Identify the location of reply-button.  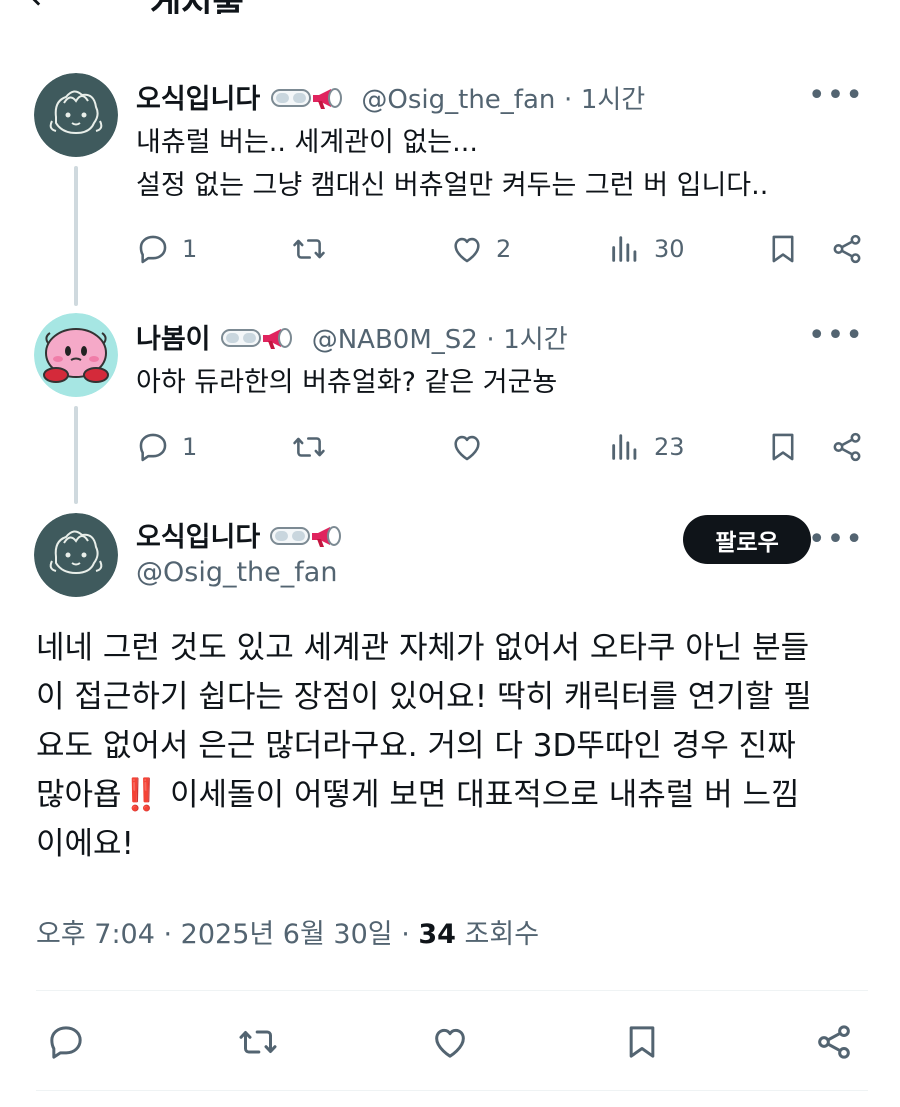
(66, 1042).